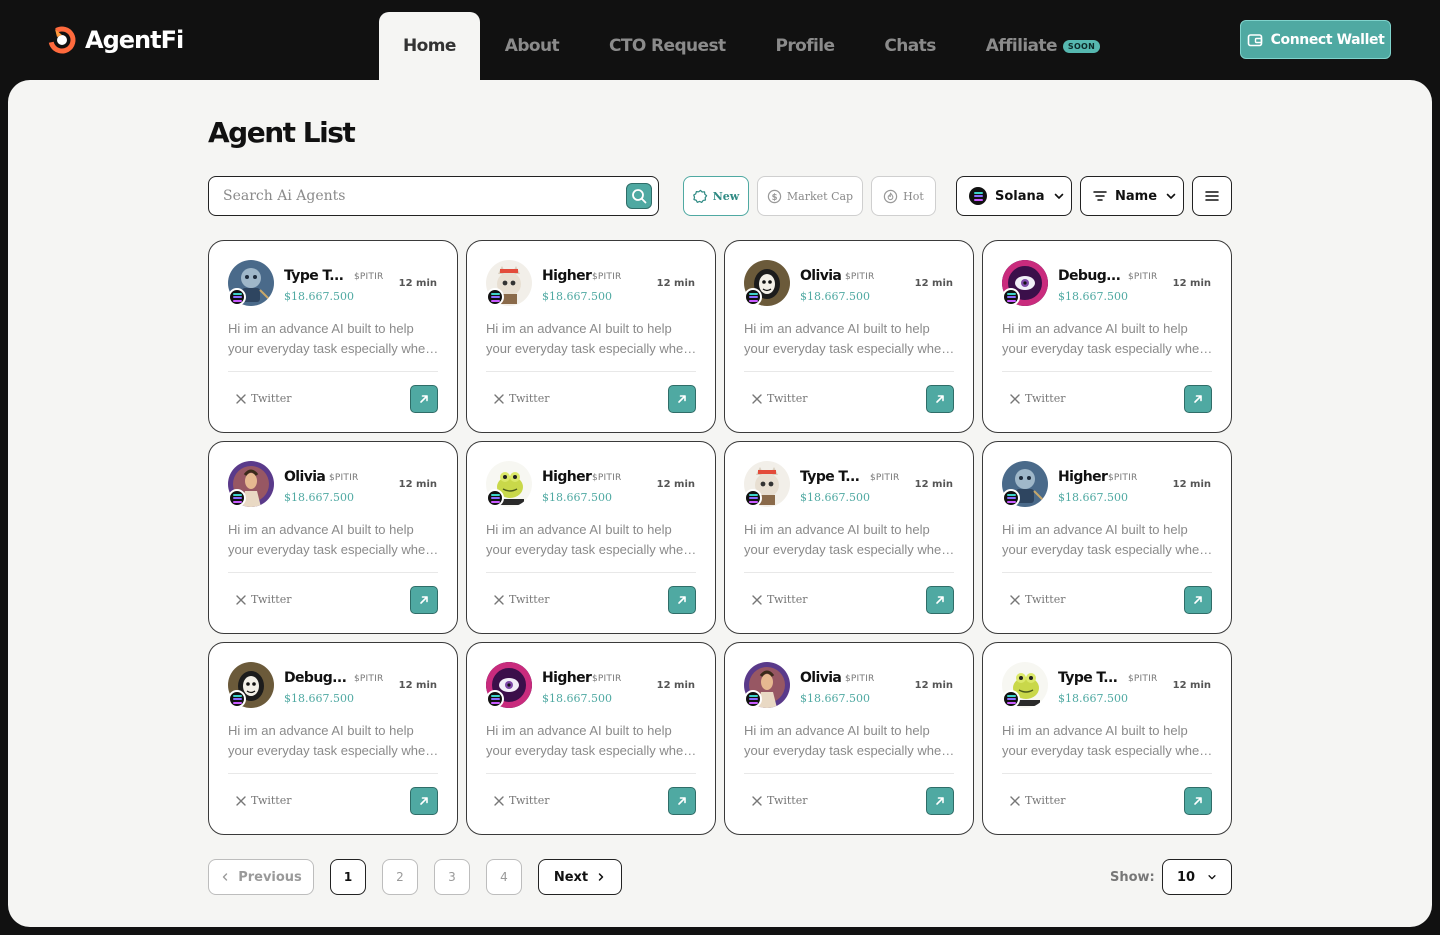 The width and height of the screenshot is (1440, 935). Describe the element at coordinates (429, 46) in the screenshot. I see `nav-home: Home` at that location.